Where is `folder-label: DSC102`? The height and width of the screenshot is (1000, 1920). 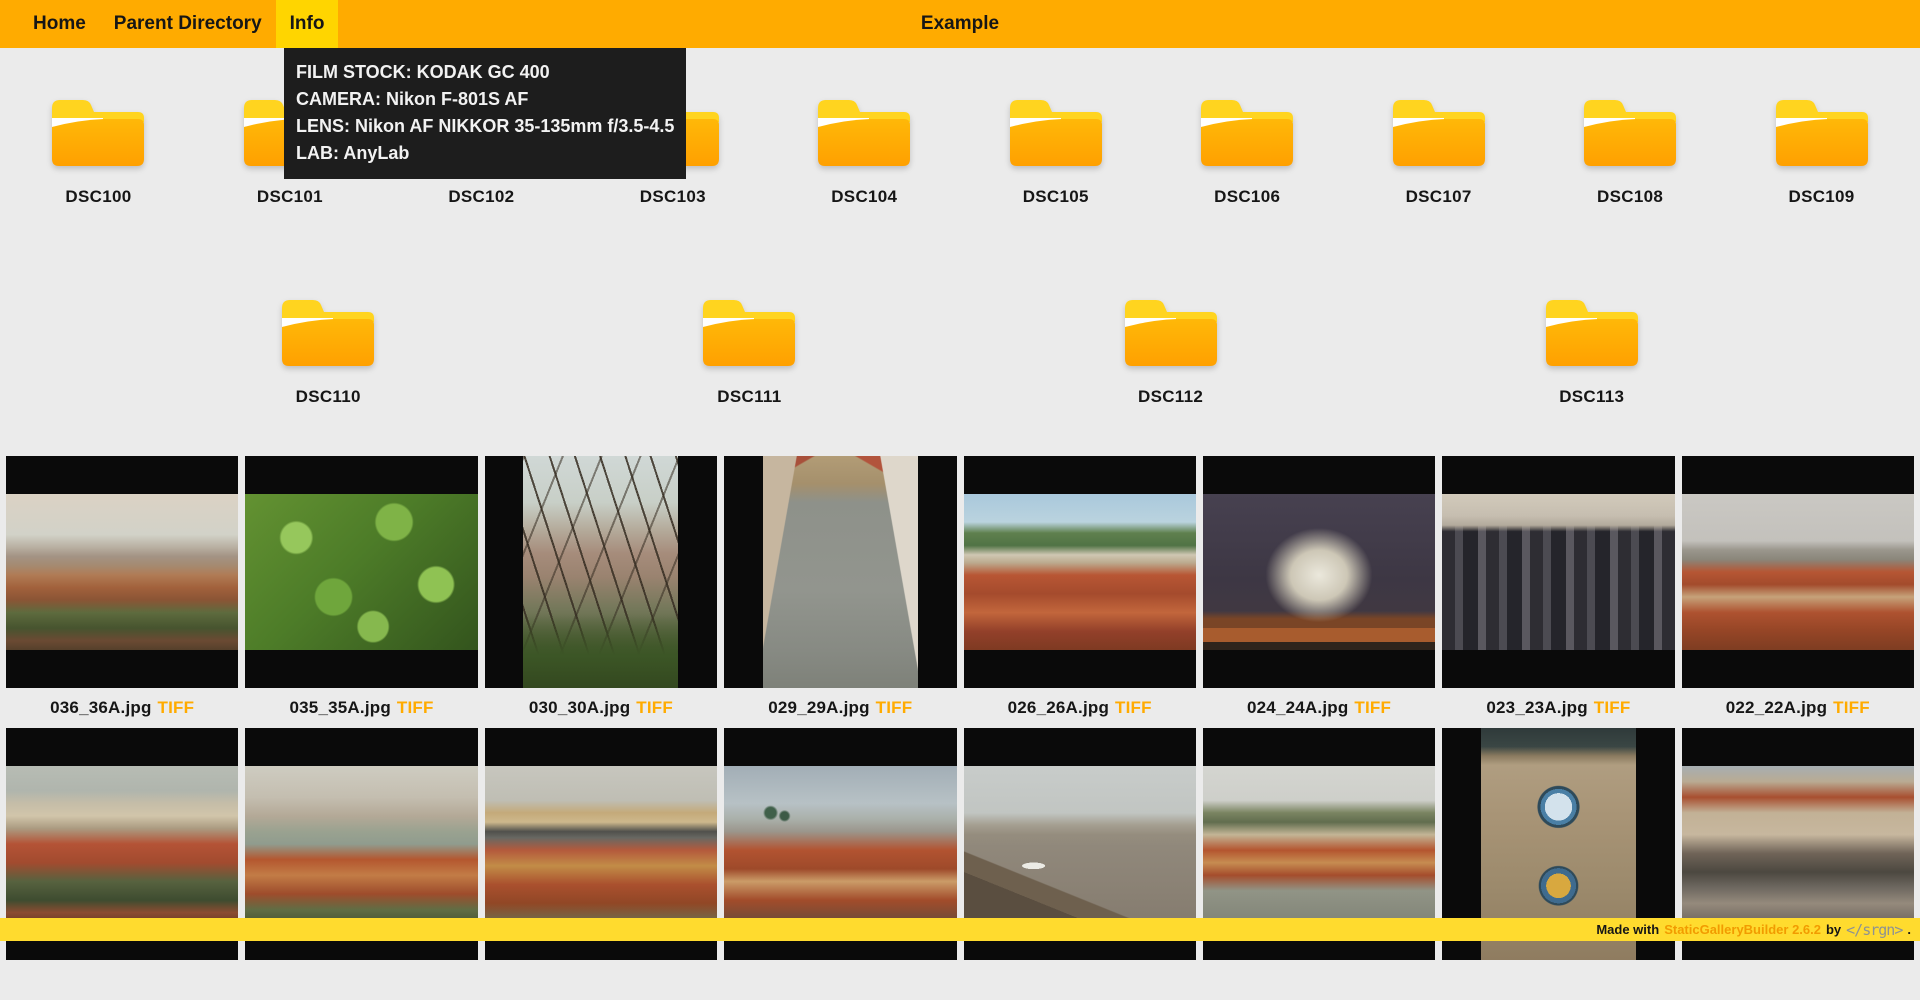
folder-label: DSC102 is located at coordinates (481, 196).